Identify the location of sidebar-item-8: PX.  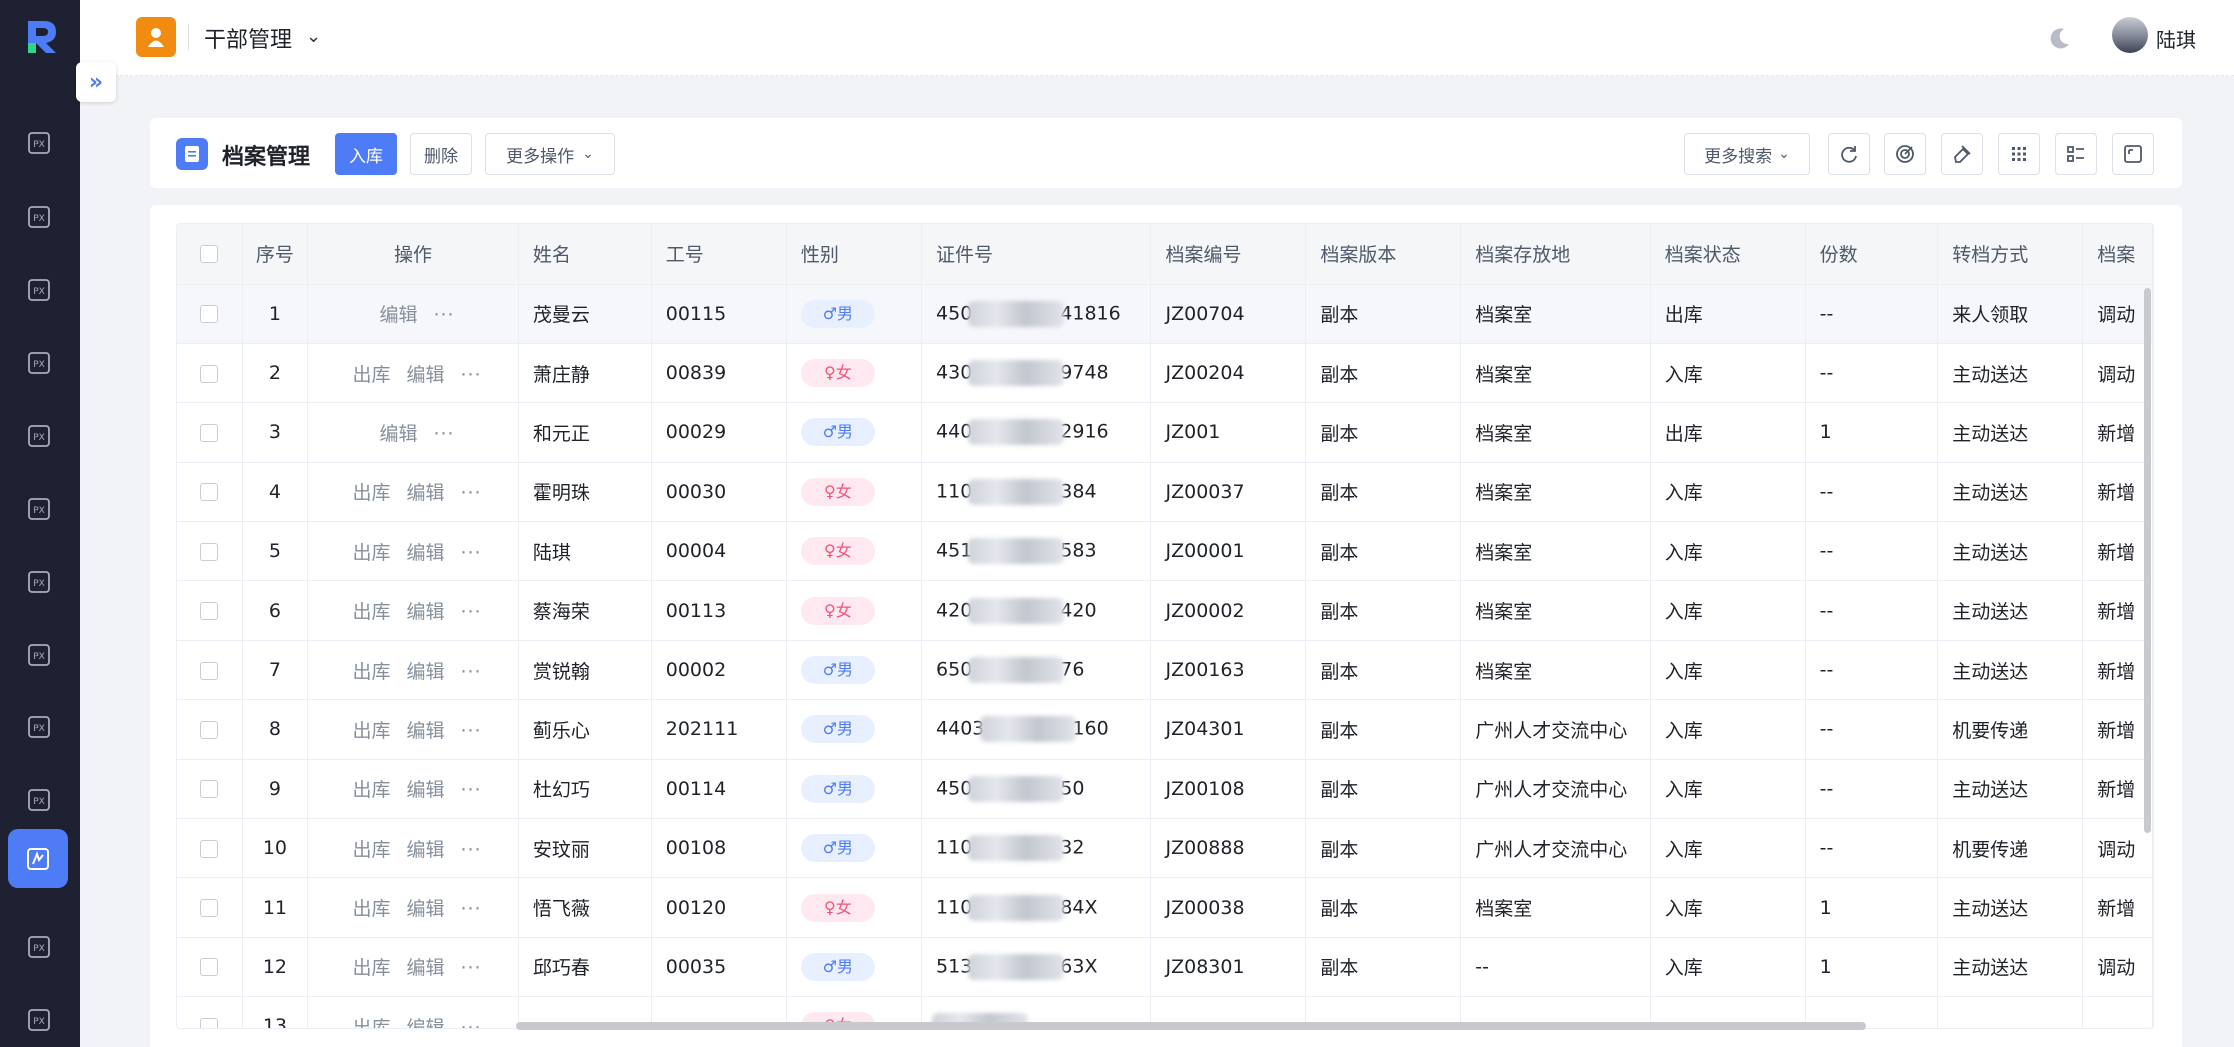
(39, 655).